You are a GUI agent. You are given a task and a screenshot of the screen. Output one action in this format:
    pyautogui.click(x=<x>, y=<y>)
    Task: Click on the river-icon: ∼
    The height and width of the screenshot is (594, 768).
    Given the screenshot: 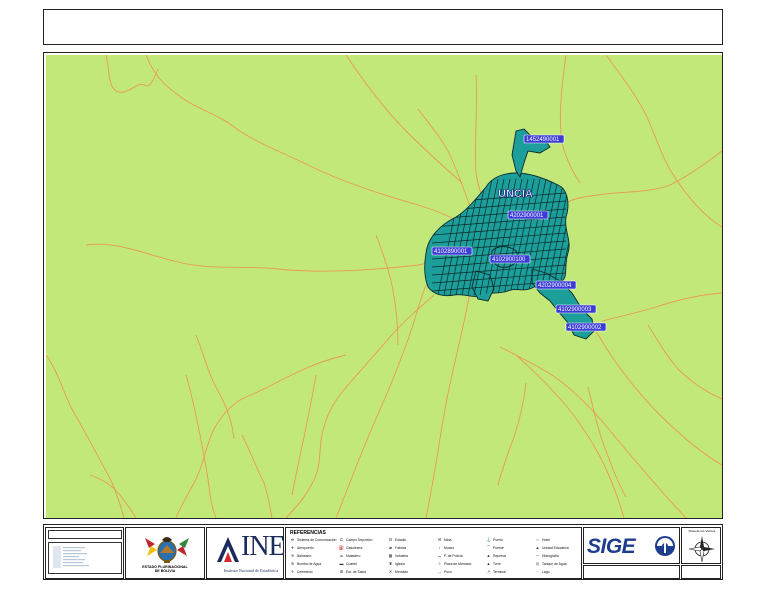 What is the action you would take?
    pyautogui.click(x=537, y=555)
    